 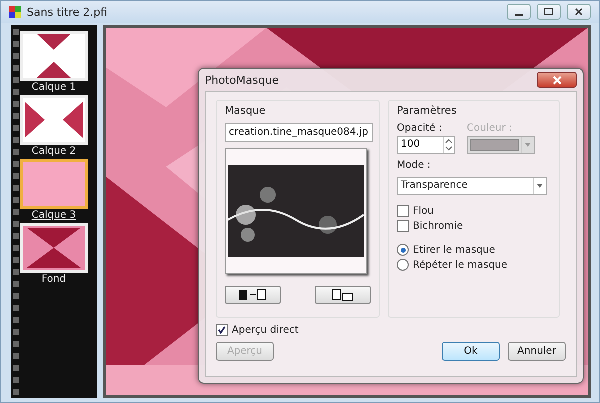 I want to click on app-icon, so click(x=15, y=12).